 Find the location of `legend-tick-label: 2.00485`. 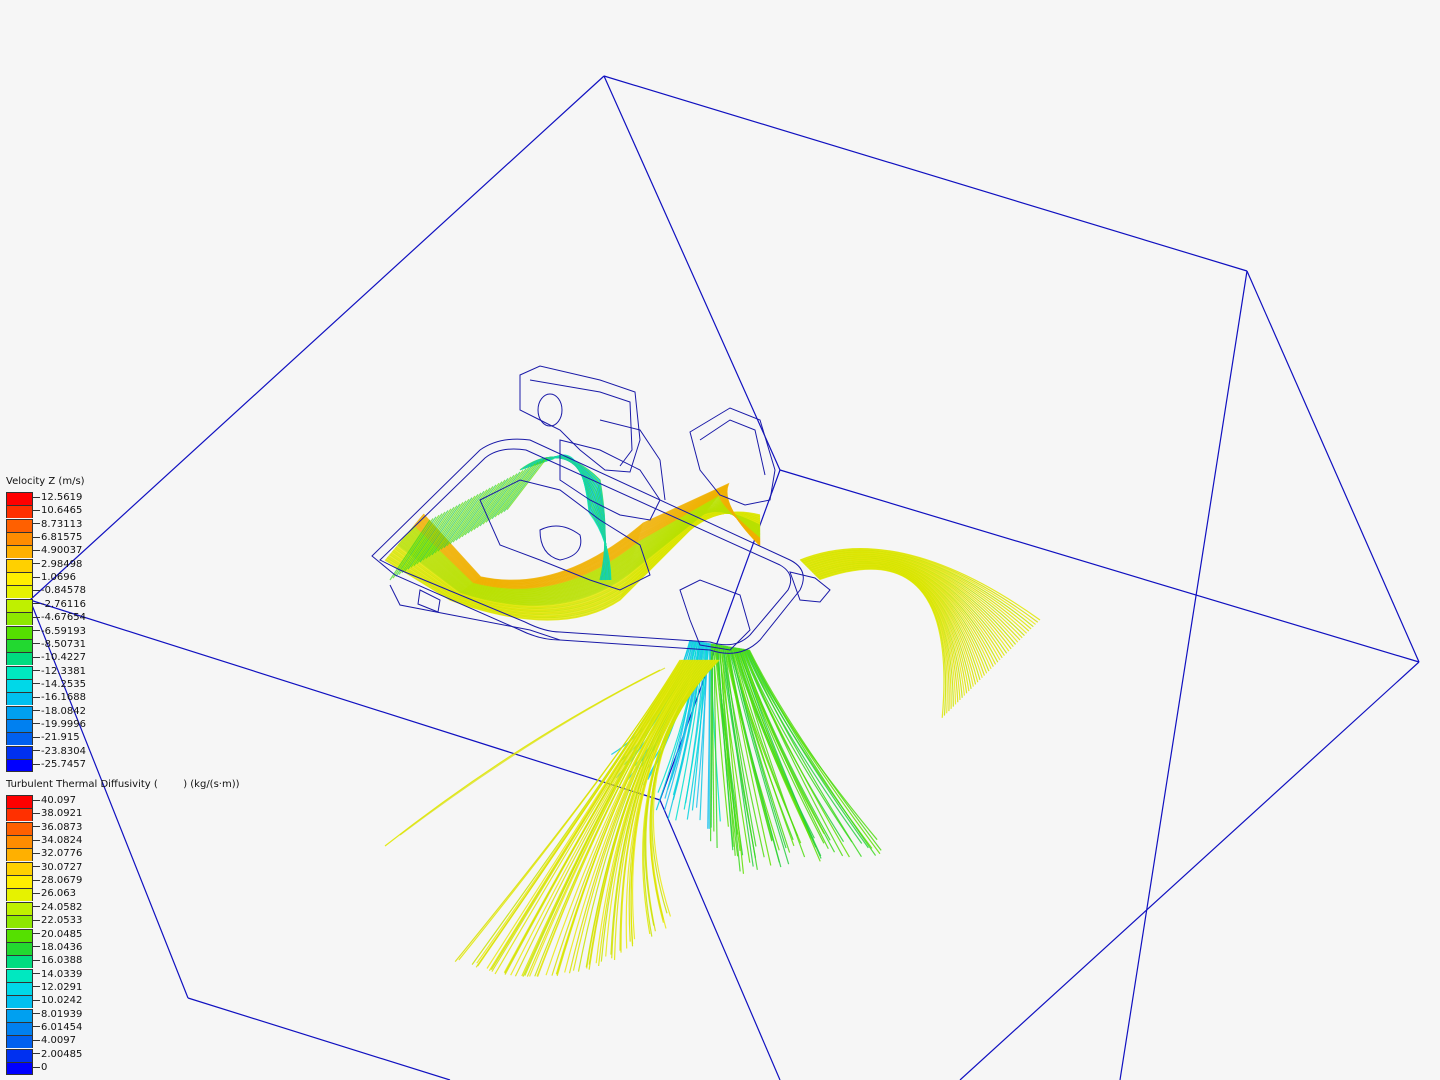

legend-tick-label: 2.00485 is located at coordinates (57, 1055).